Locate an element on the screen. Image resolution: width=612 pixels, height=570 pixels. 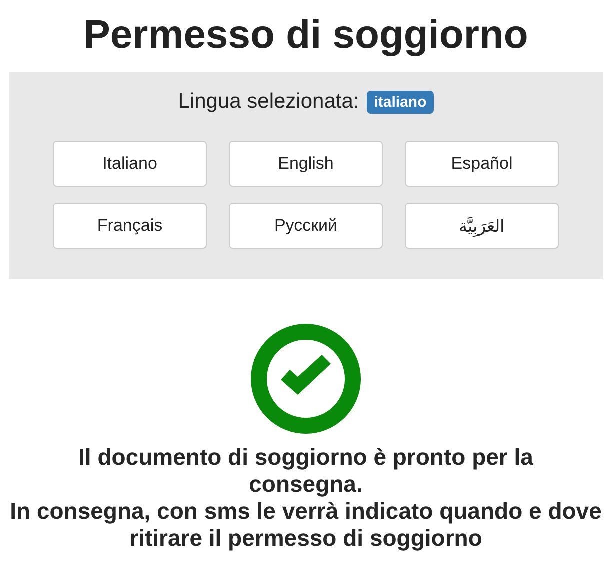
language-button: العَرَبِيَّة is located at coordinates (482, 226).